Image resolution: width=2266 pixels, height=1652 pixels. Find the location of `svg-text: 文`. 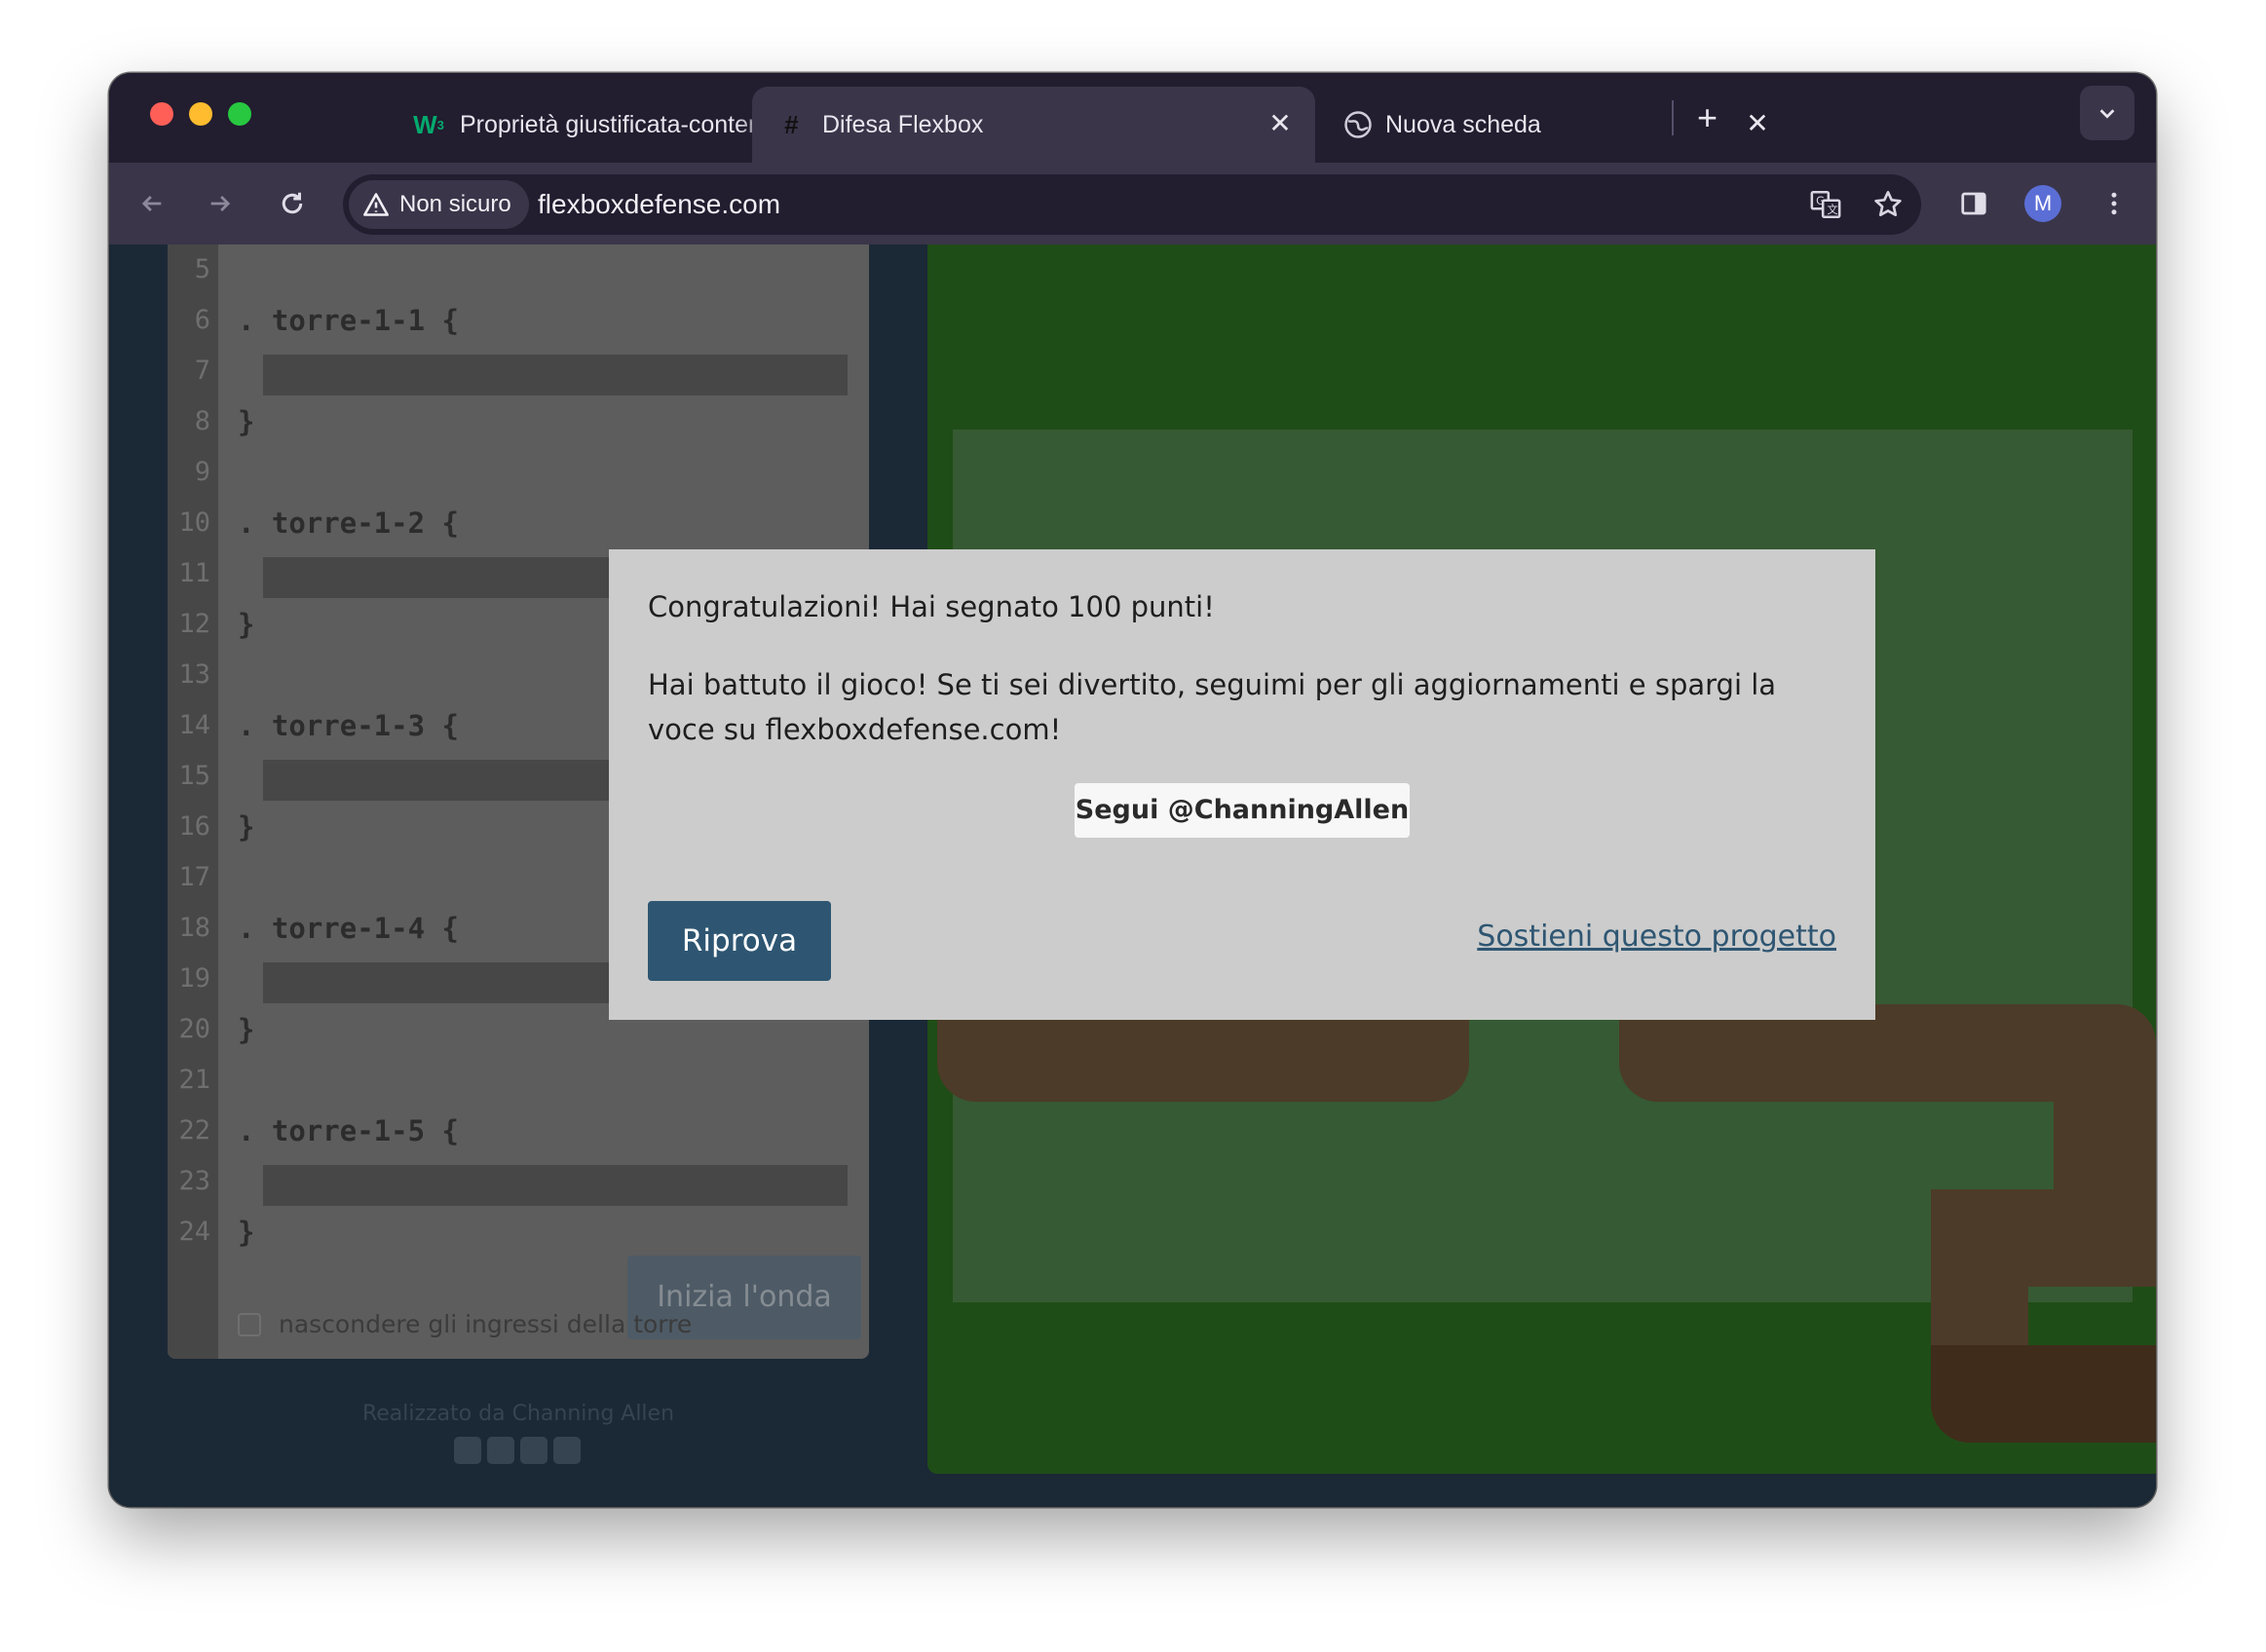

svg-text: 文 is located at coordinates (1832, 210).